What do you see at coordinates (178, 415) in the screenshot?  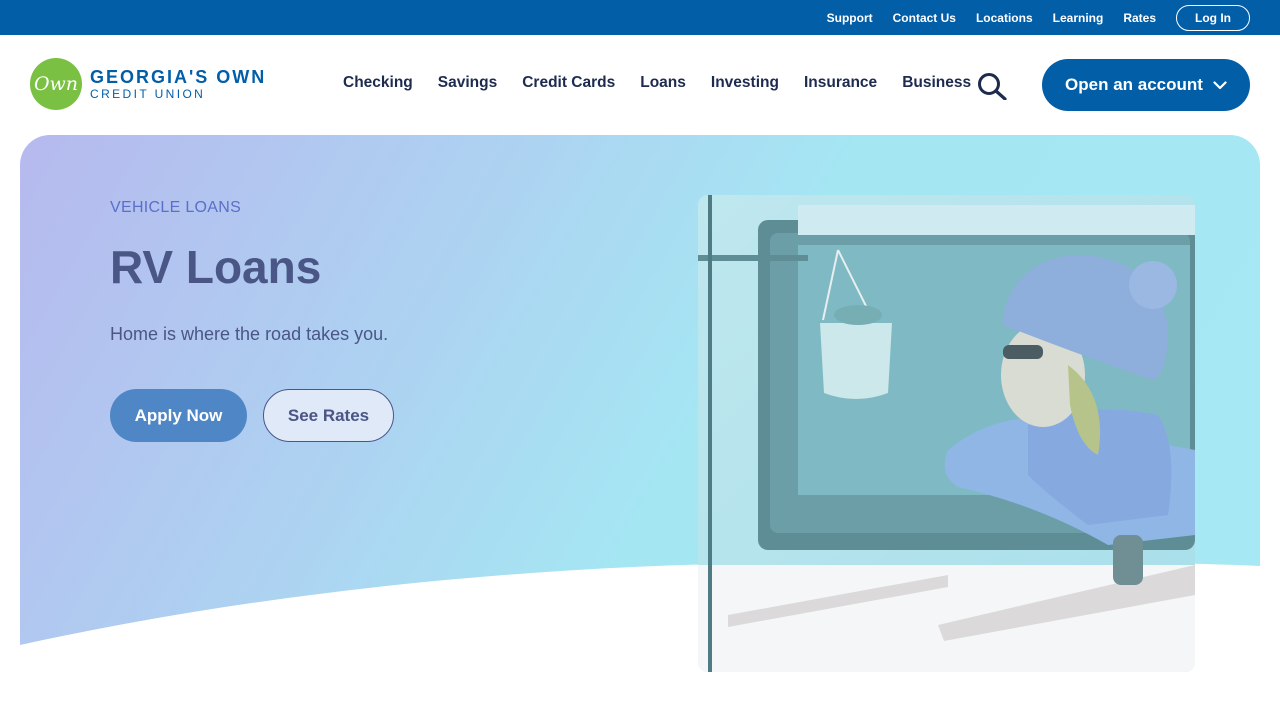 I see `apply-now-button: Apply Now` at bounding box center [178, 415].